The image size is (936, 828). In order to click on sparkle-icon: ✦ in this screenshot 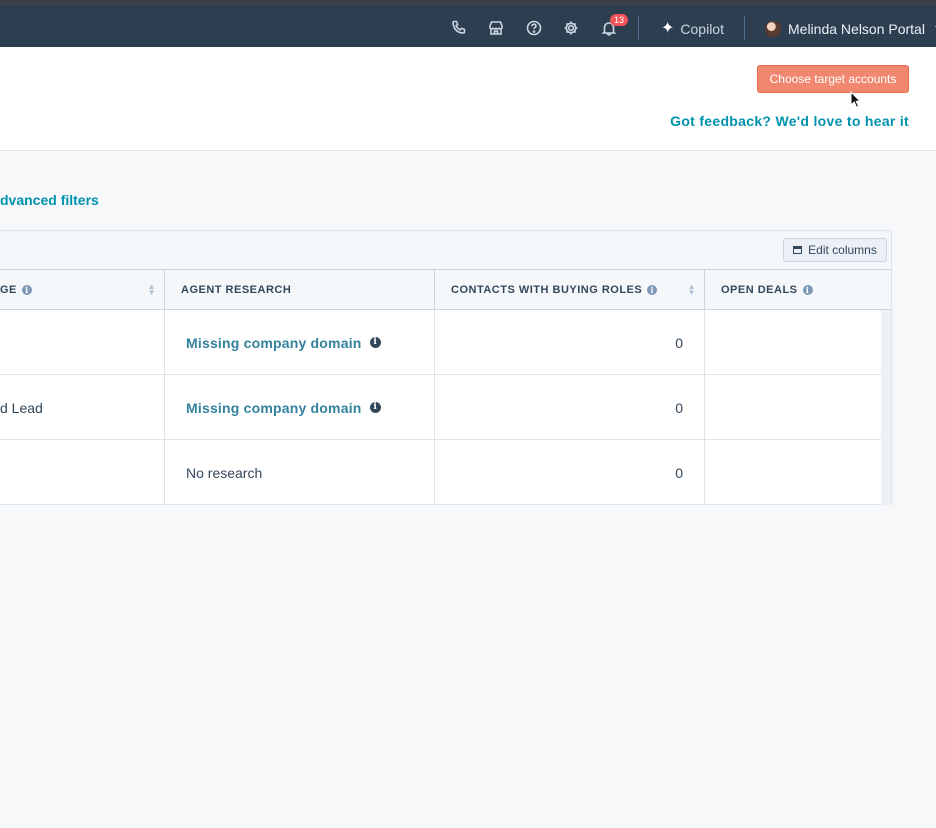, I will do `click(668, 28)`.